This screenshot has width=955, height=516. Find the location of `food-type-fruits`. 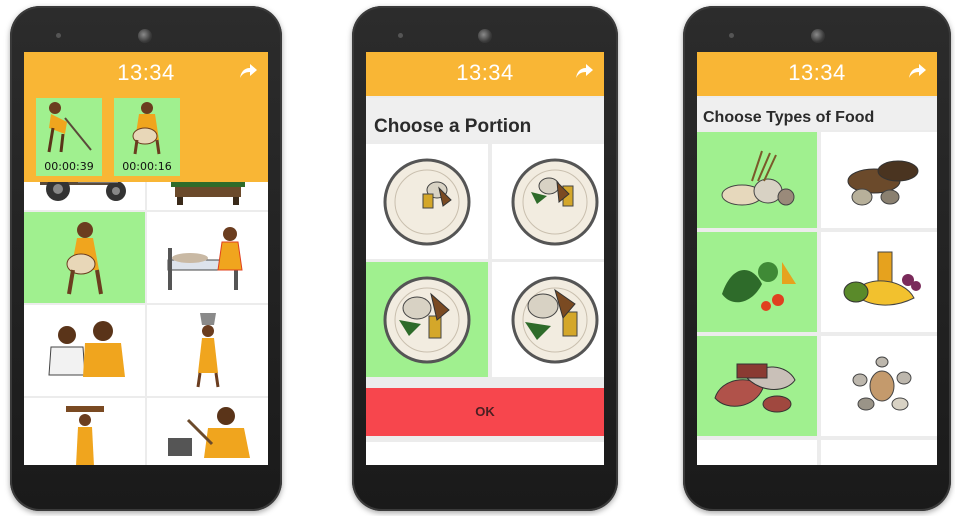

food-type-fruits is located at coordinates (879, 282).